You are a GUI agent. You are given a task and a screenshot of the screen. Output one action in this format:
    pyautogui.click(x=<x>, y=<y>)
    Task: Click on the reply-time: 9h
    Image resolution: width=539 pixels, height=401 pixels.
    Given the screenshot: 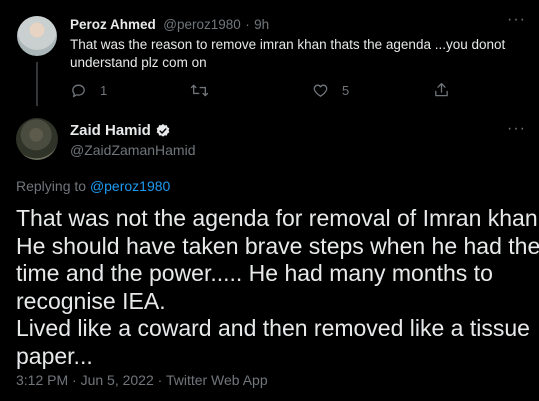 What is the action you would take?
    pyautogui.click(x=261, y=24)
    